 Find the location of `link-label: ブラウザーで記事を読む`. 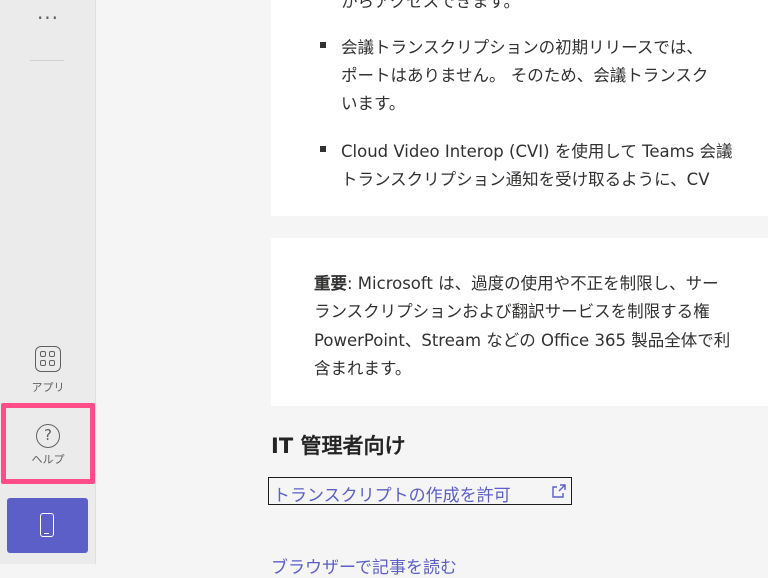

link-label: ブラウザーで記事を読む is located at coordinates (364, 568).